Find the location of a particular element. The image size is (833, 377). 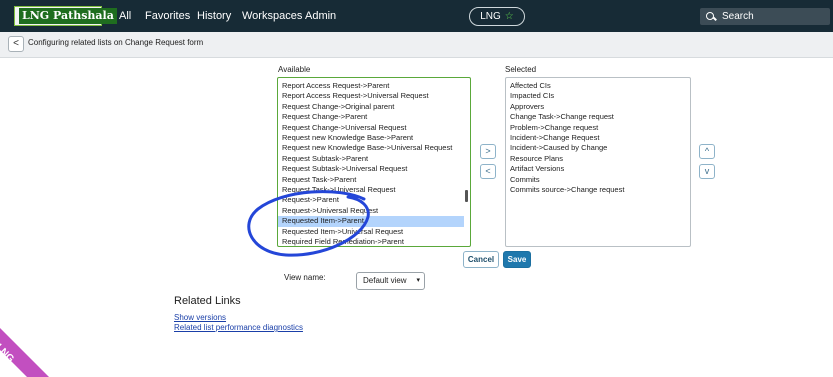

available-scrollbar is located at coordinates (466, 196).